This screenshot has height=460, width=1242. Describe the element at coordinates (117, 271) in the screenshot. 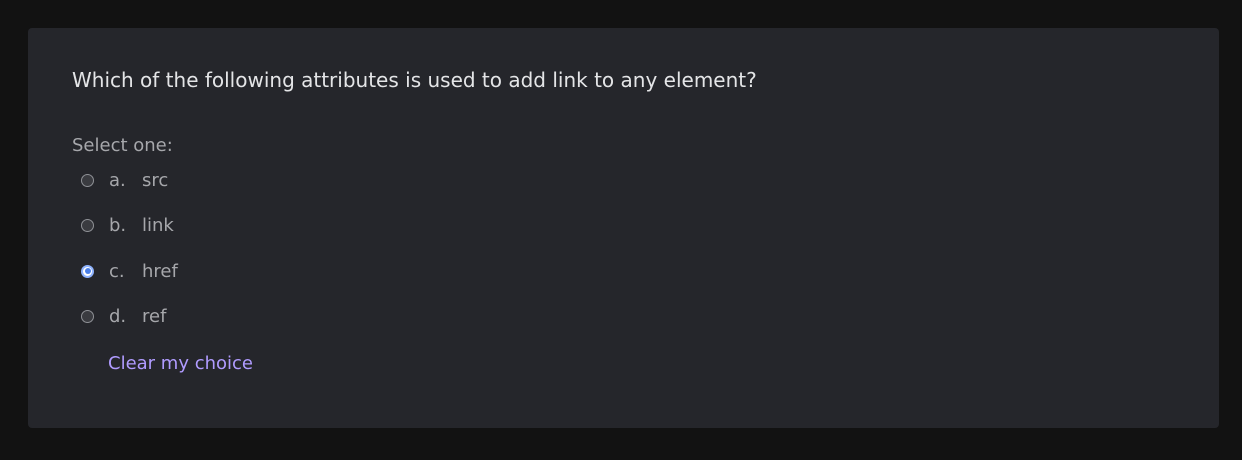

I see `option-letter: c.` at that location.